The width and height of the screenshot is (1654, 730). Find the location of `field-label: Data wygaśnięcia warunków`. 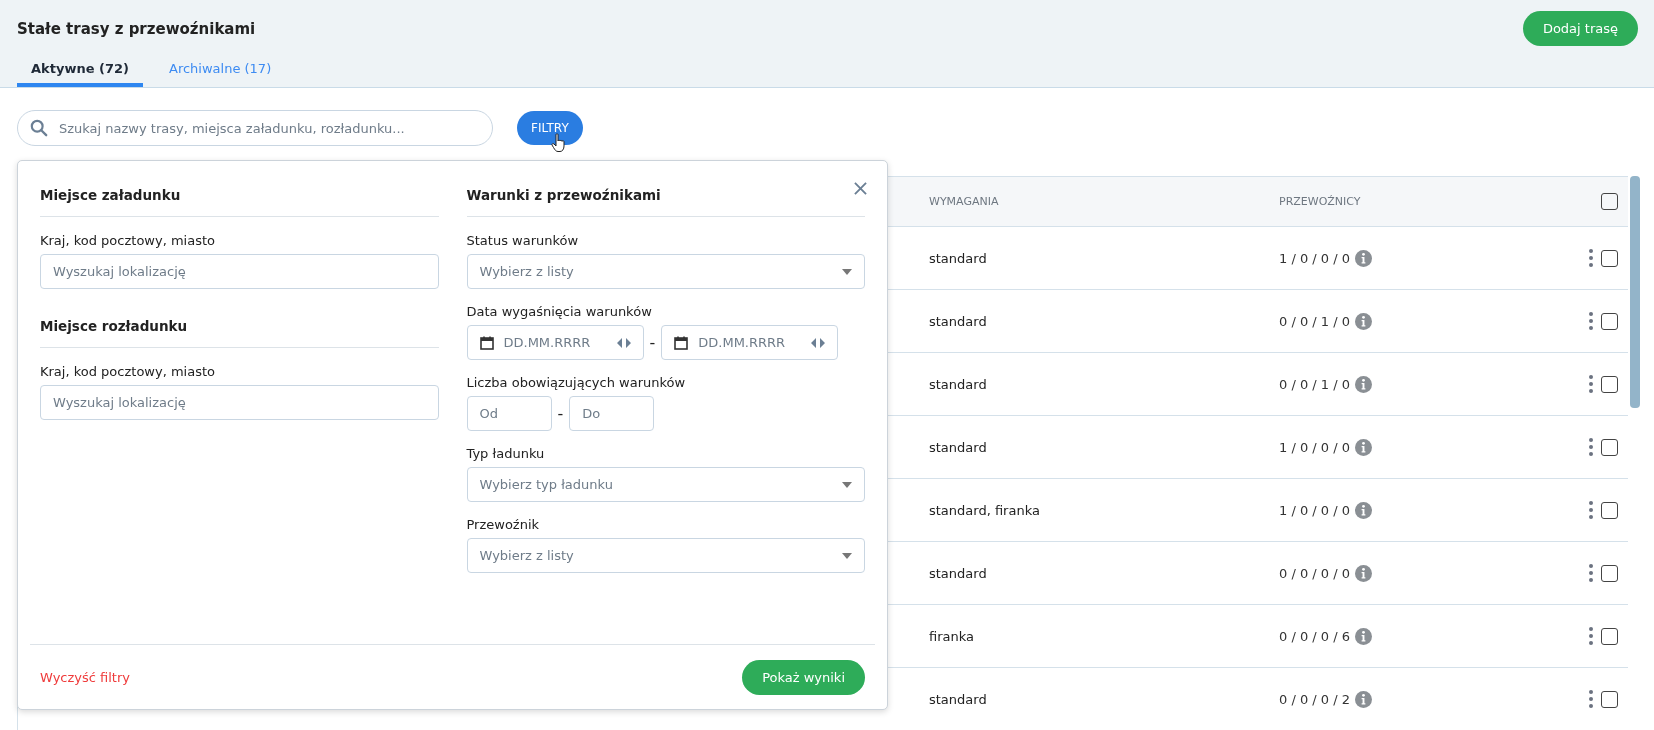

field-label: Data wygaśnięcia warunków is located at coordinates (559, 311).